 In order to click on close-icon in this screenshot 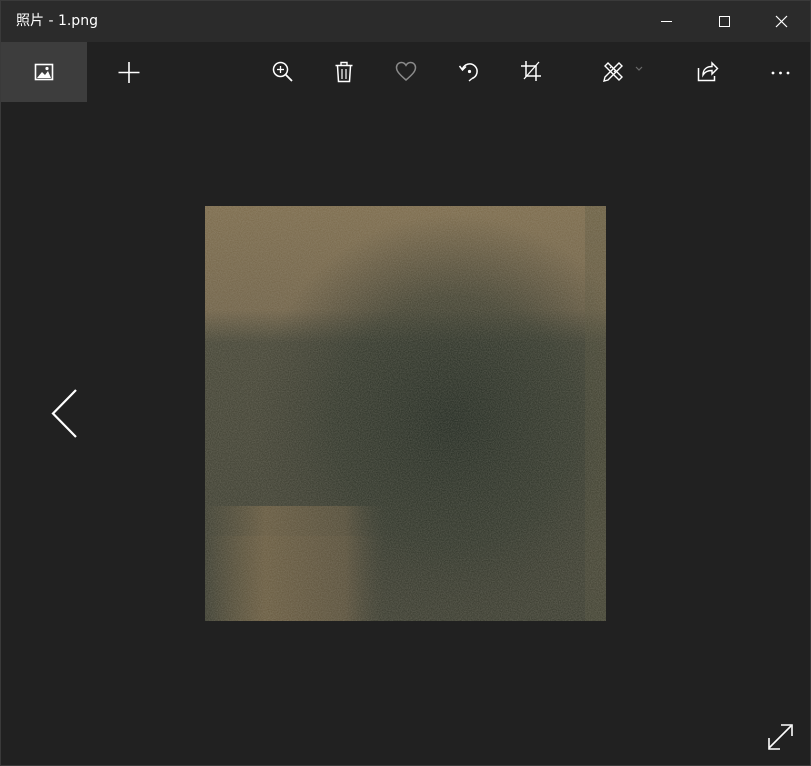, I will do `click(781, 21)`.